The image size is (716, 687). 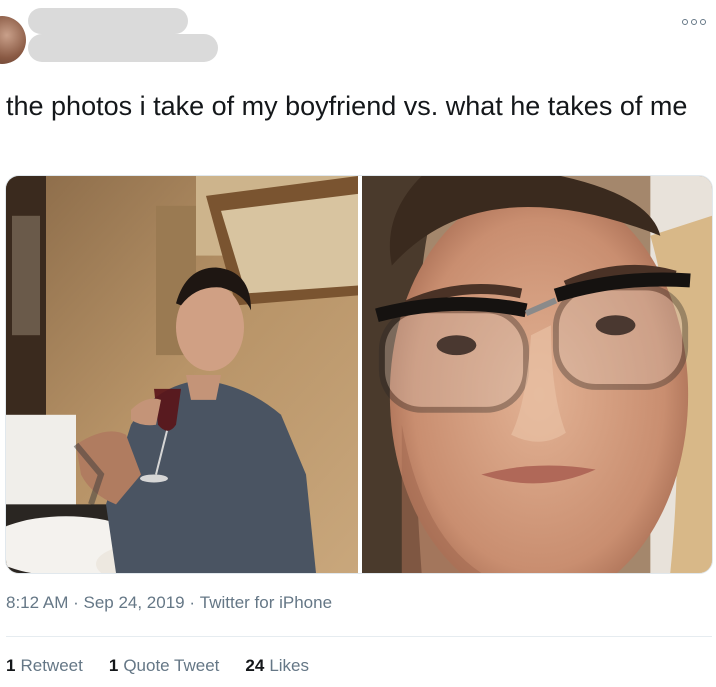 I want to click on tweet-time: 8:12 AM, so click(x=37, y=603).